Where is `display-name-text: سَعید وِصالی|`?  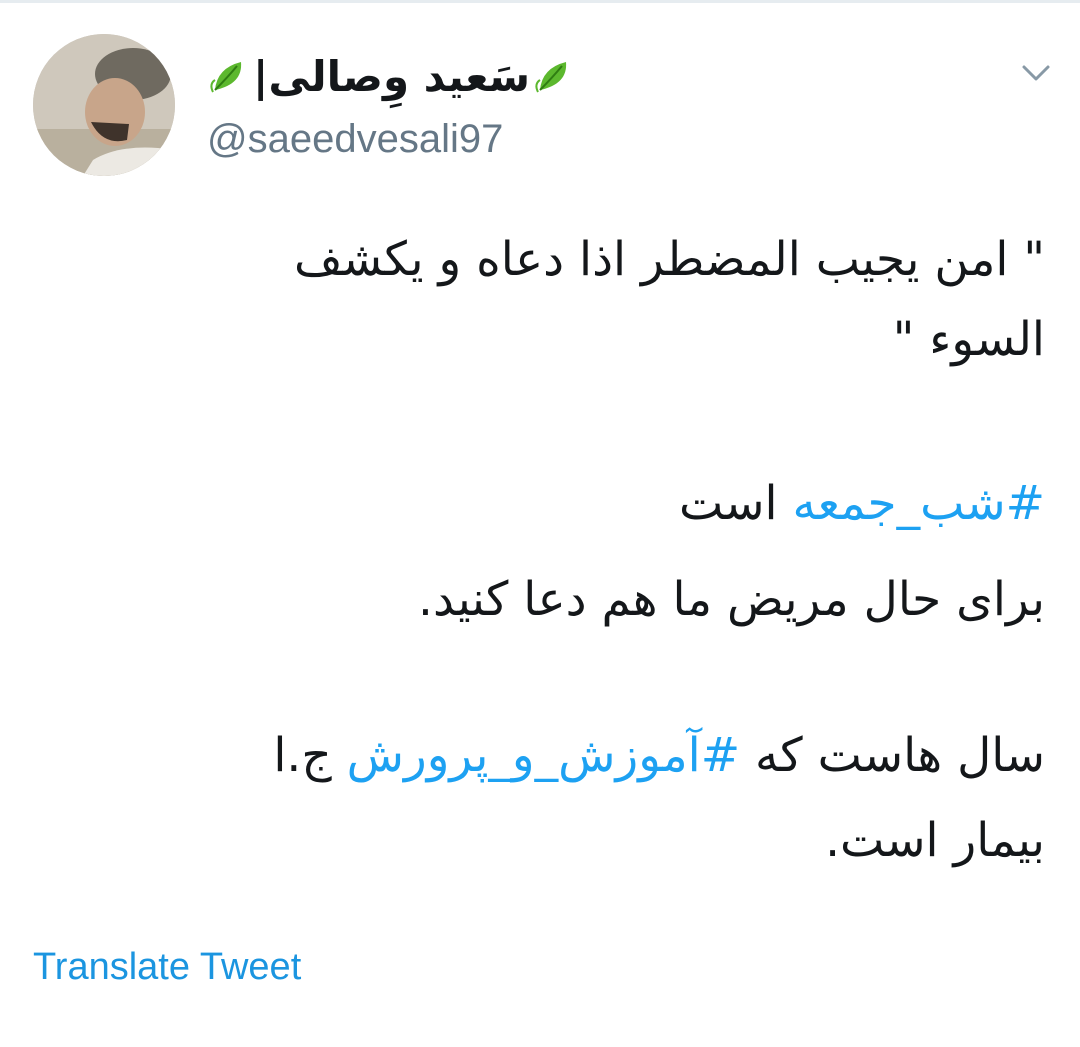
display-name-text: سَعید وِصالی| is located at coordinates (392, 76).